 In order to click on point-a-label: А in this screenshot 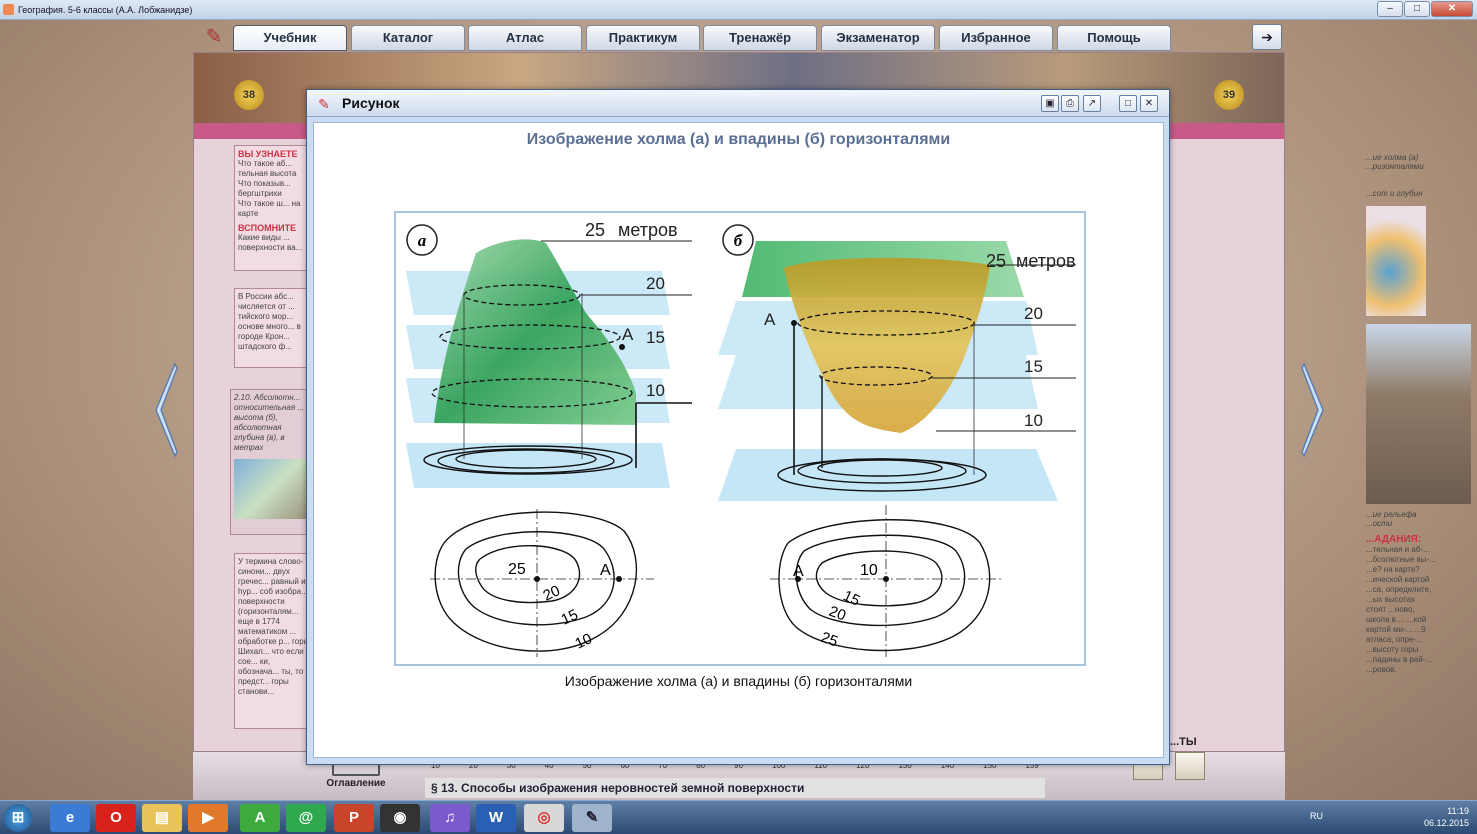, I will do `click(628, 334)`.